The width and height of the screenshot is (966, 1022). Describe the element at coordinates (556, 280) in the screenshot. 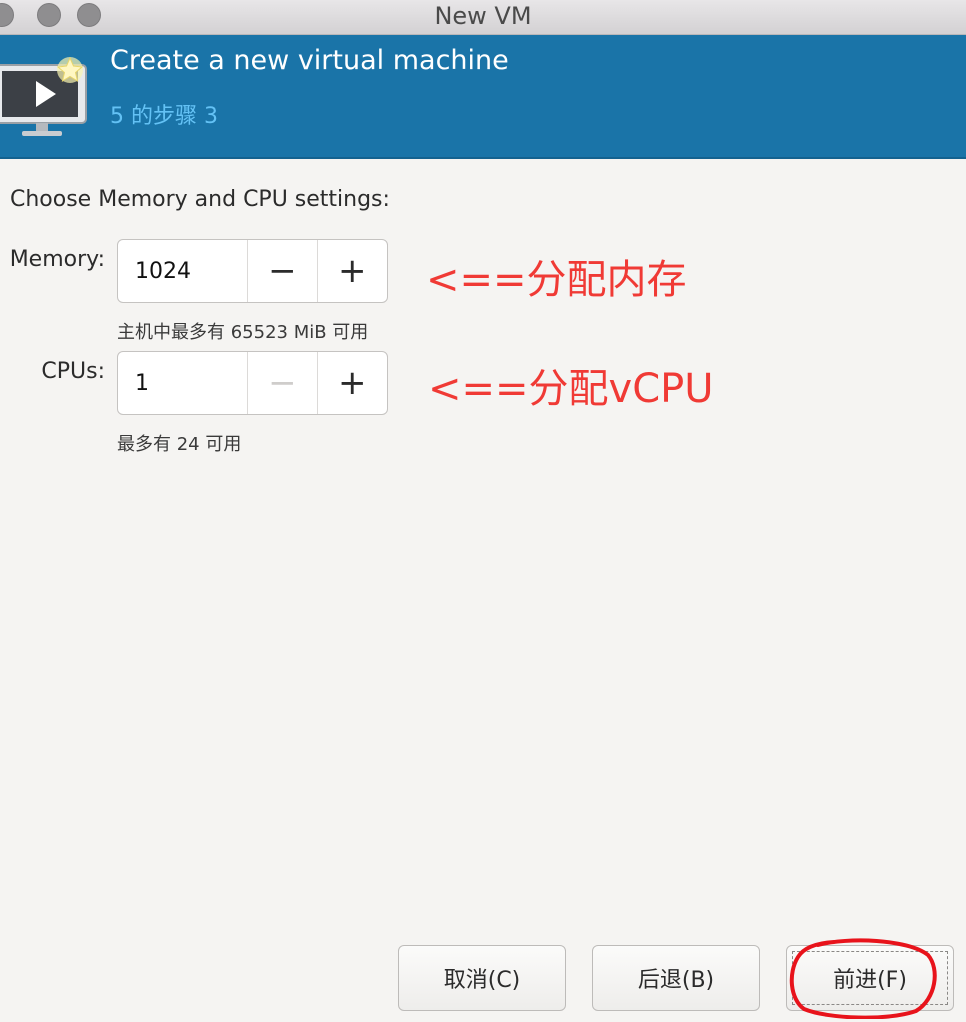

I see `memory-annotation: <==分配内存` at that location.